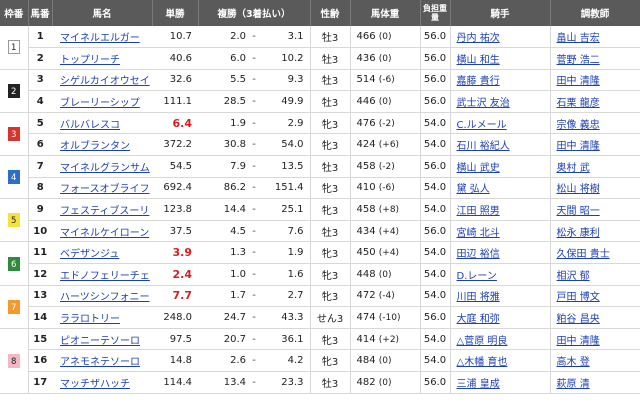  Describe the element at coordinates (385, 317) in the screenshot. I see `horse-weight: 474 (-10)` at that location.